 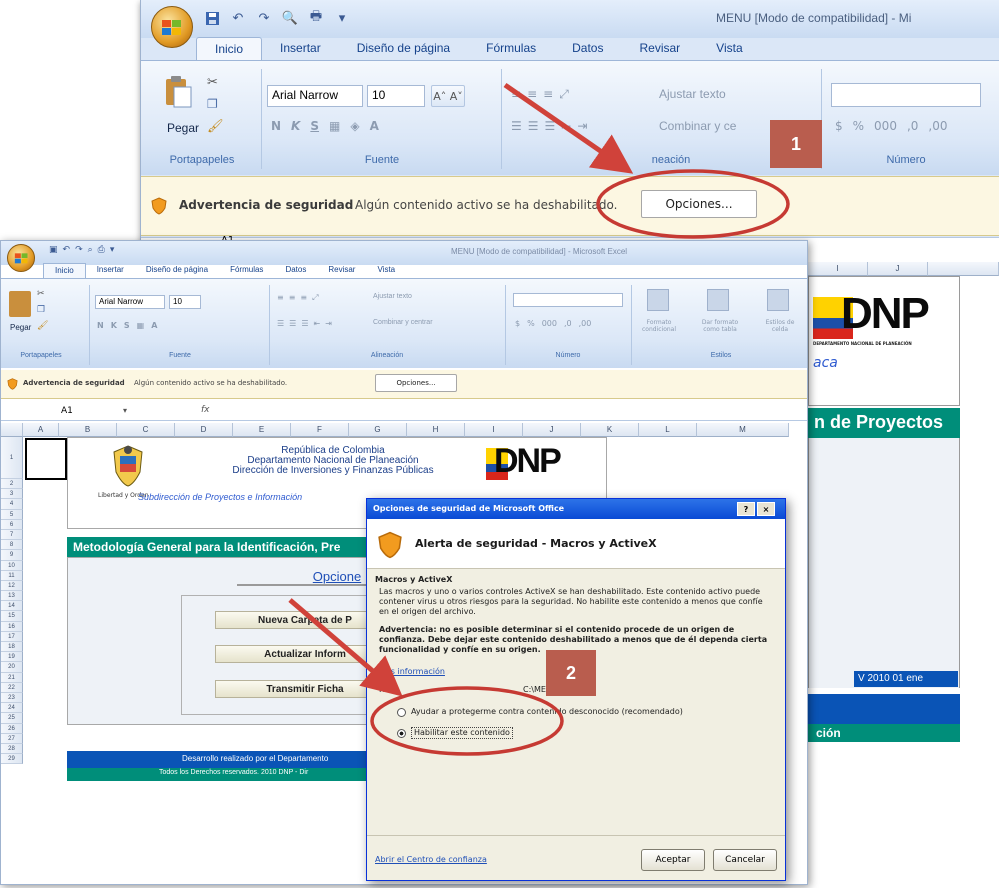 What do you see at coordinates (146, 430) in the screenshot?
I see `column-header: C` at bounding box center [146, 430].